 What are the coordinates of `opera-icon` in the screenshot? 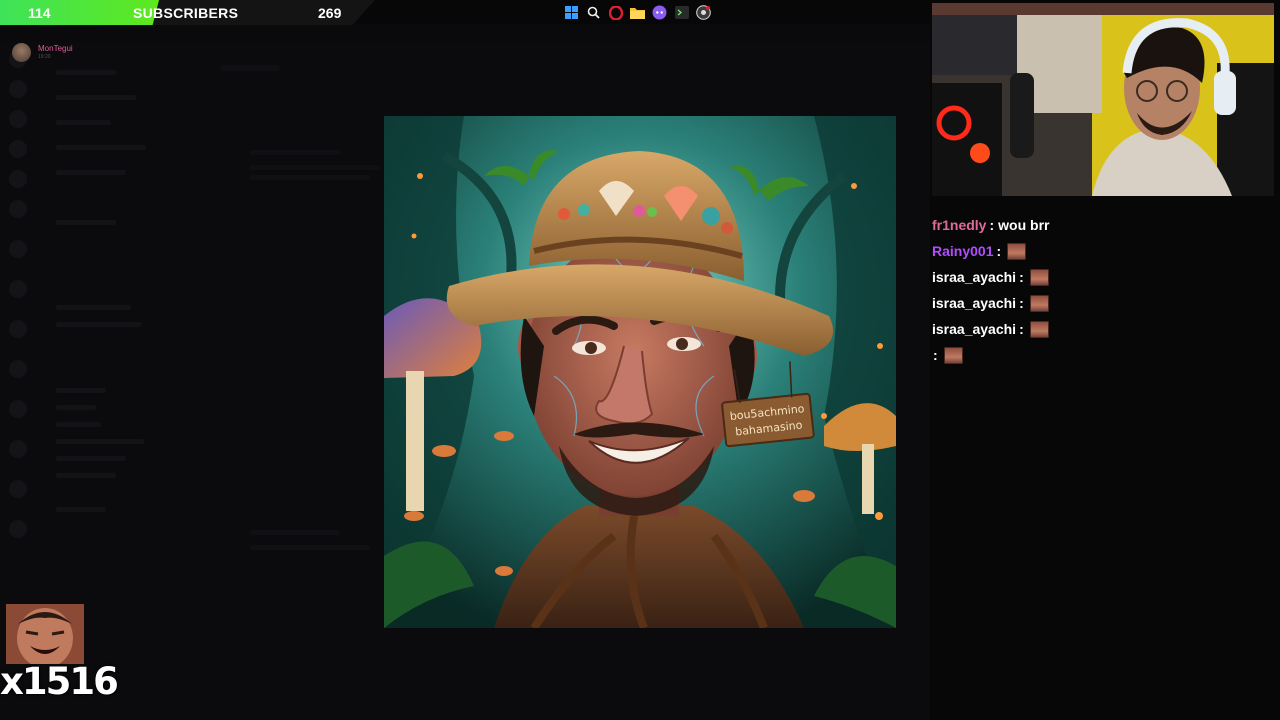 It's located at (615, 12).